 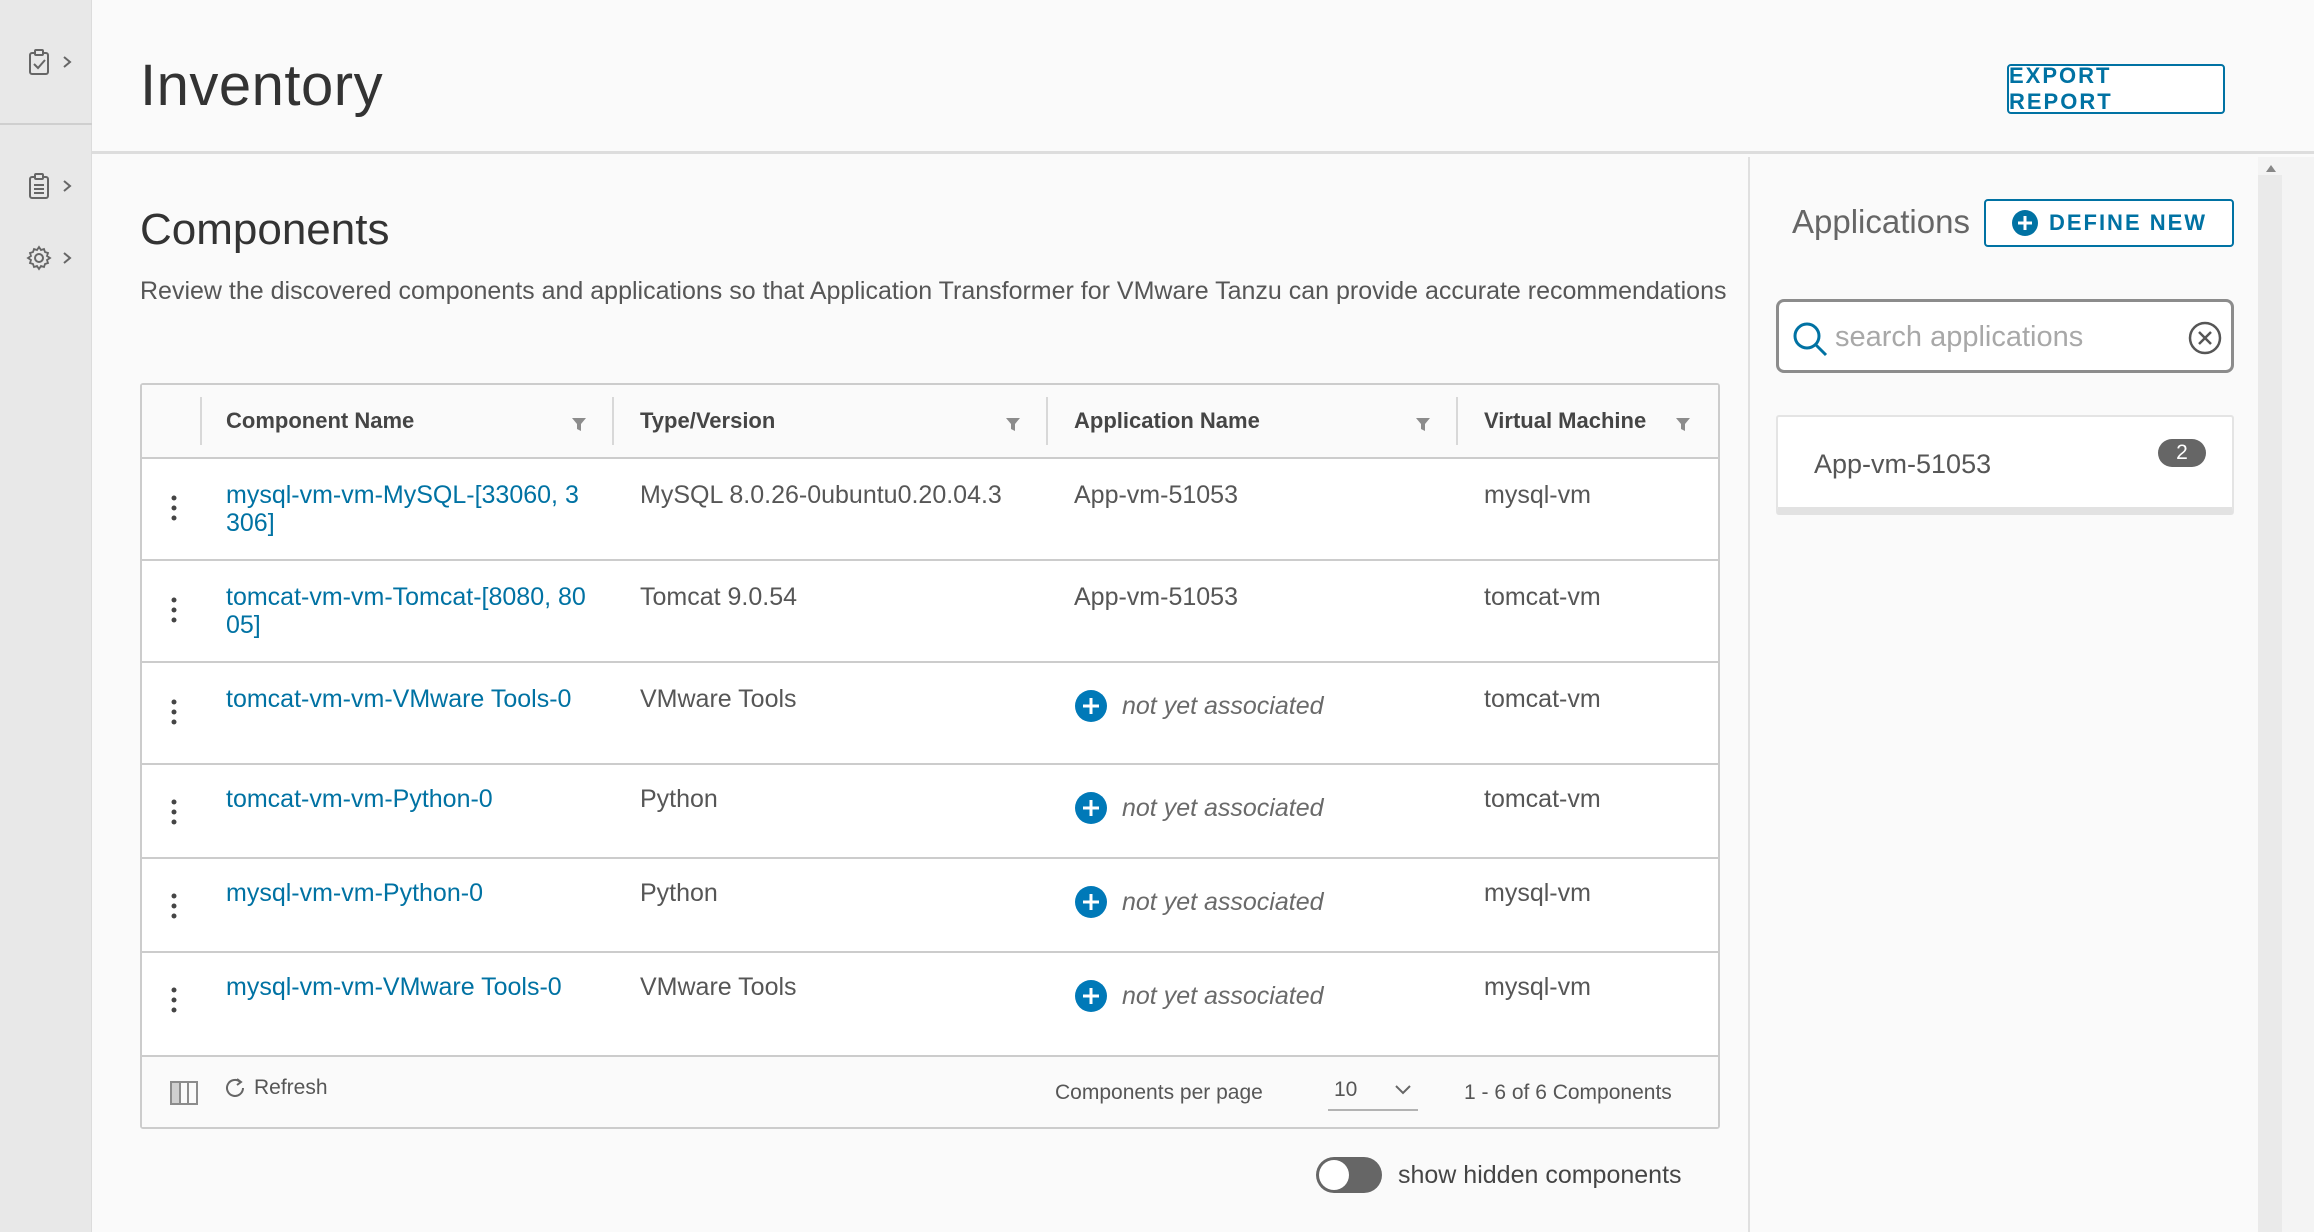 What do you see at coordinates (39, 258) in the screenshot?
I see `gear-icon` at bounding box center [39, 258].